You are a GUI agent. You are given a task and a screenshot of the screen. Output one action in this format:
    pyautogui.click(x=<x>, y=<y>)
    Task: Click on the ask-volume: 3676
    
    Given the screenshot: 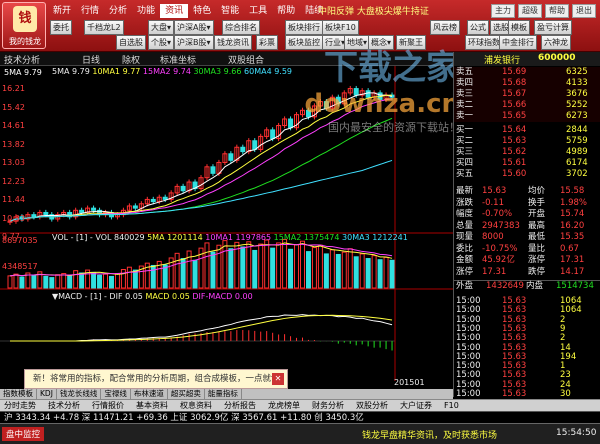 What is the action you would take?
    pyautogui.click(x=577, y=94)
    